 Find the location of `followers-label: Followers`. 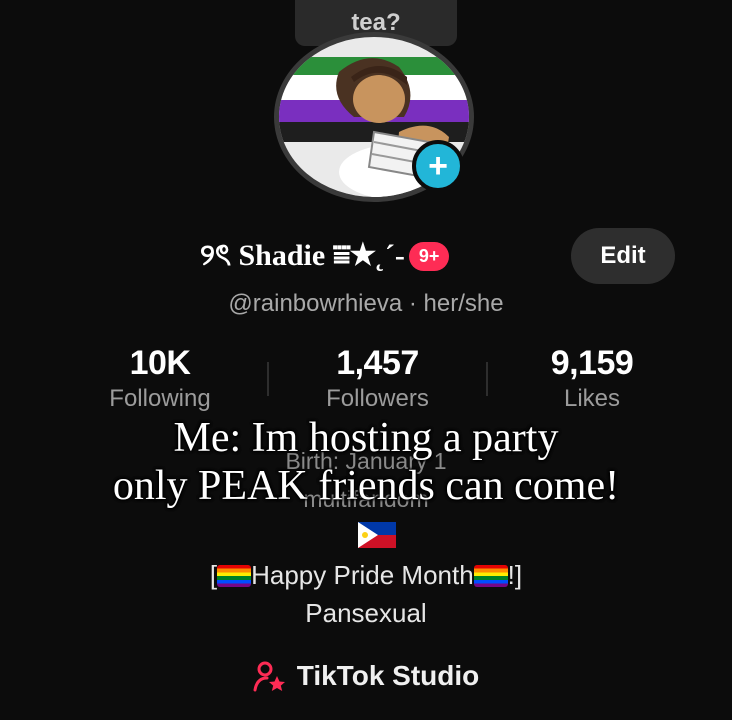

followers-label: Followers is located at coordinates (377, 398).